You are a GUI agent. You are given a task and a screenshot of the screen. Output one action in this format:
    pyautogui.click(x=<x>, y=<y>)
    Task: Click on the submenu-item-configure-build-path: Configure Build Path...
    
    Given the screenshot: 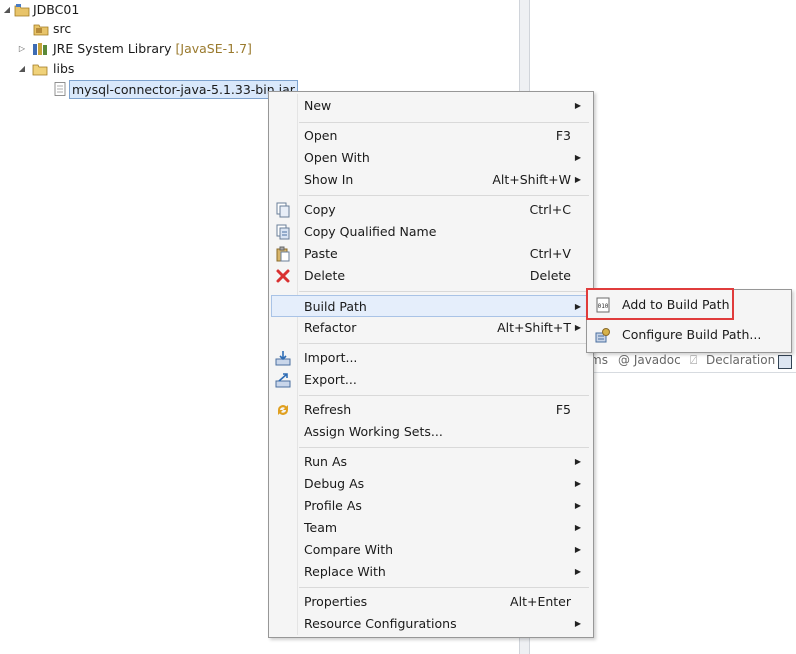 What is the action you would take?
    pyautogui.click(x=689, y=335)
    